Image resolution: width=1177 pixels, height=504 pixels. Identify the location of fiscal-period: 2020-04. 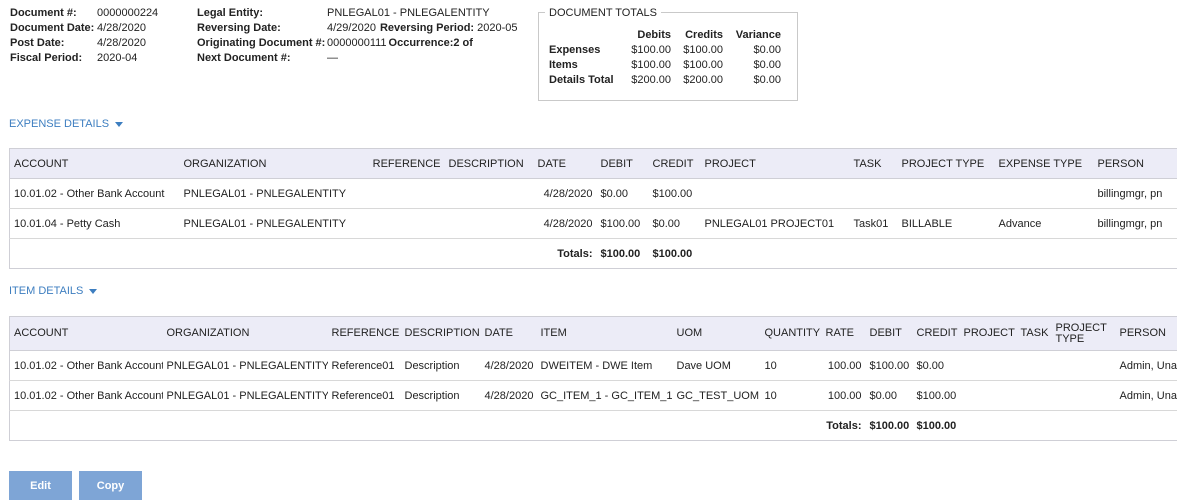
(117, 58).